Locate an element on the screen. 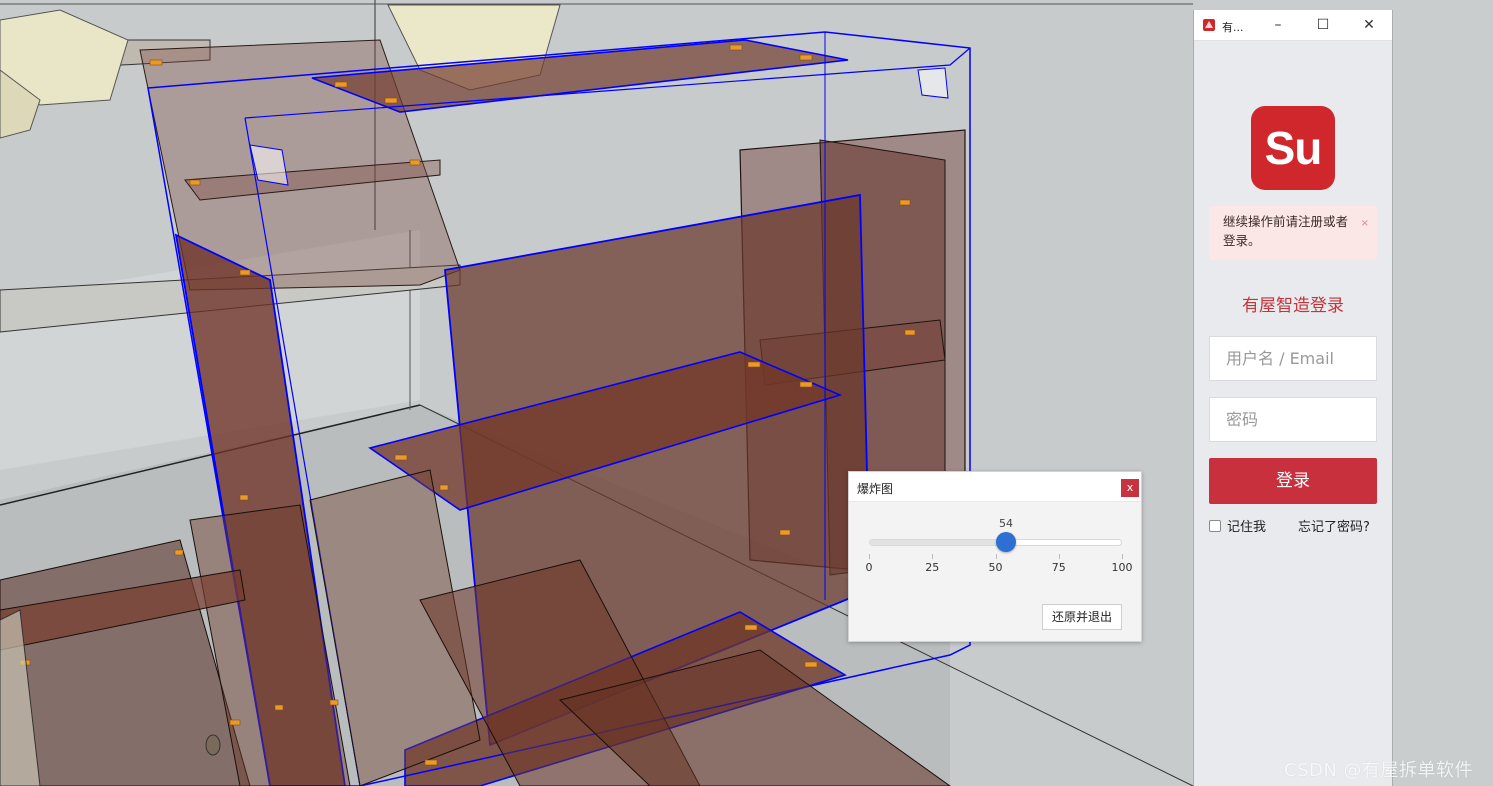 This screenshot has height=786, width=1493. login-heading: 有屋智造登录 is located at coordinates (1293, 306).